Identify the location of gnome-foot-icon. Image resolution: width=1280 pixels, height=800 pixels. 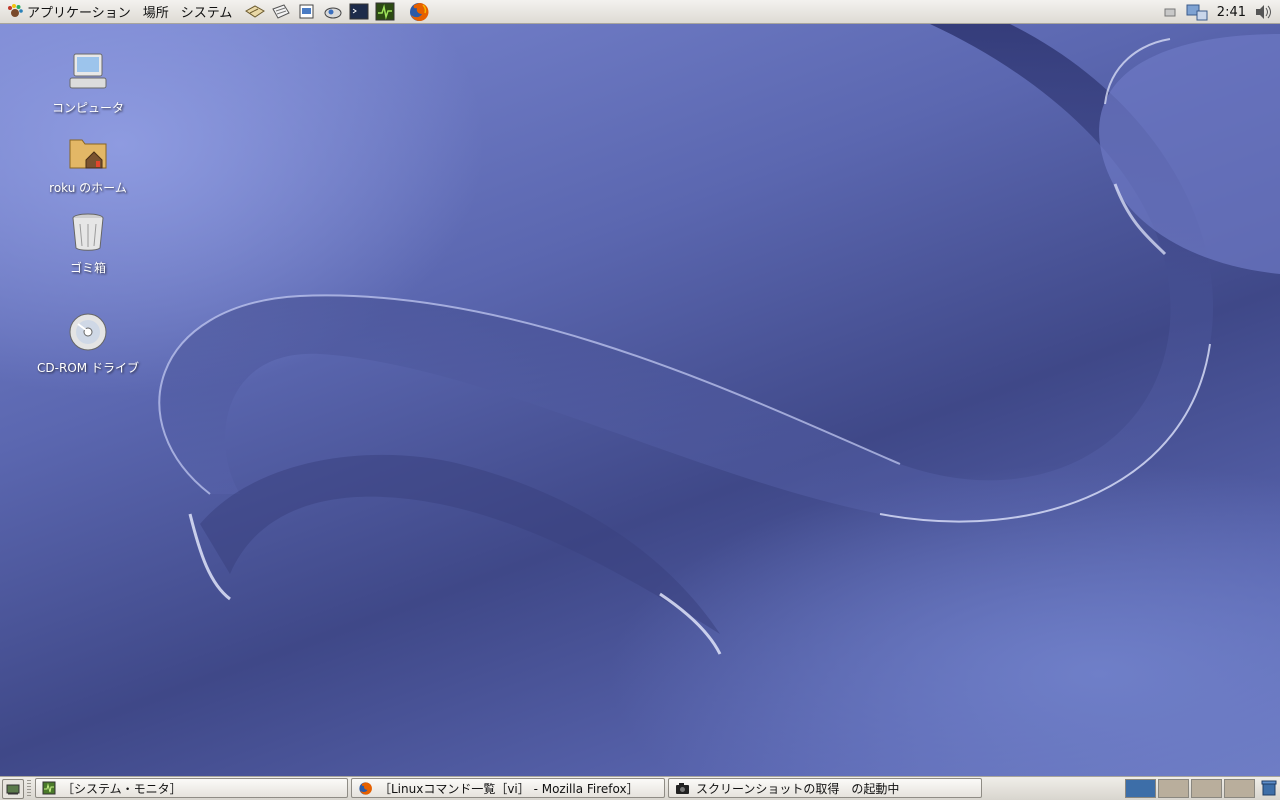
(15, 10).